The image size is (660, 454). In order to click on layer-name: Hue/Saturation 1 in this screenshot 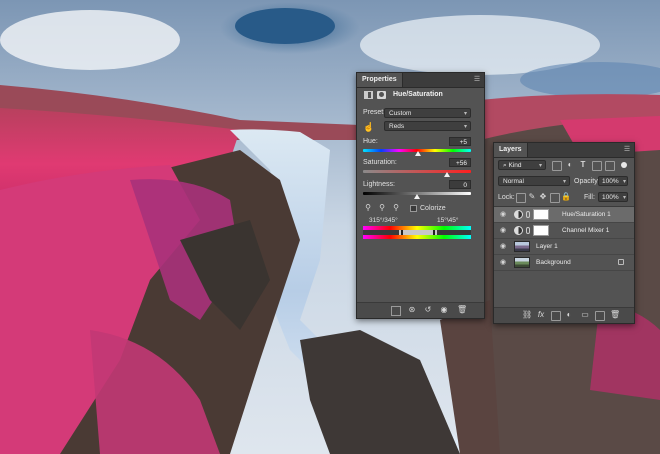, I will do `click(586, 214)`.